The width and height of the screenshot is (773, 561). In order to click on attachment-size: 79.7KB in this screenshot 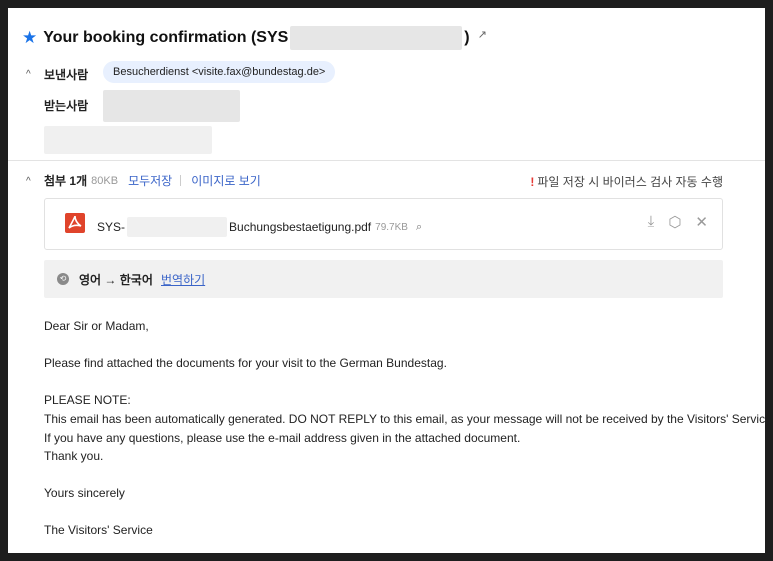, I will do `click(391, 227)`.